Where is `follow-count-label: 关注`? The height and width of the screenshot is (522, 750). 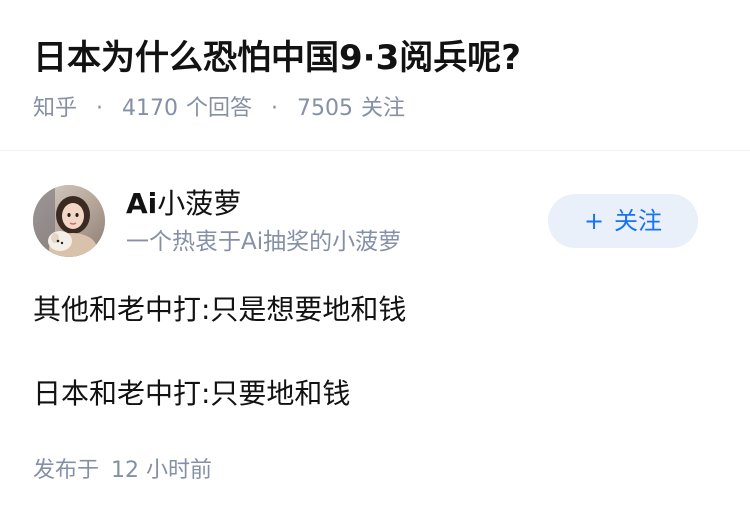 follow-count-label: 关注 is located at coordinates (383, 108).